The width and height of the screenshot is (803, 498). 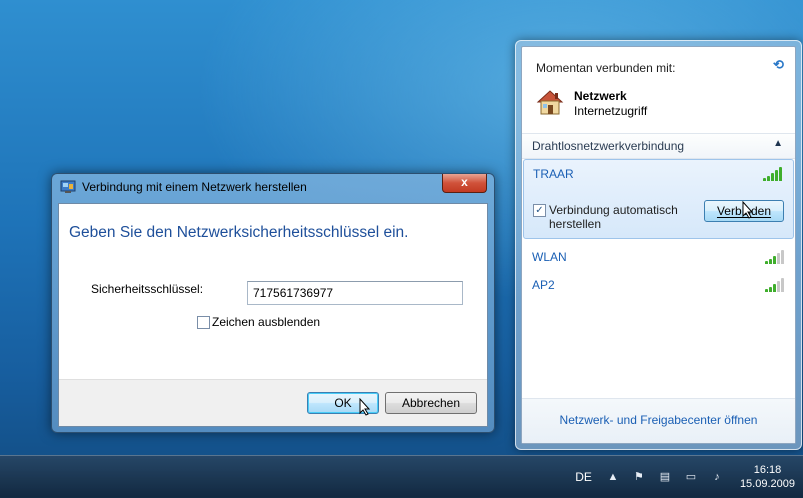 I want to click on auto-connect-label: Verbindung automatisch herstellen, so click(x=613, y=217).